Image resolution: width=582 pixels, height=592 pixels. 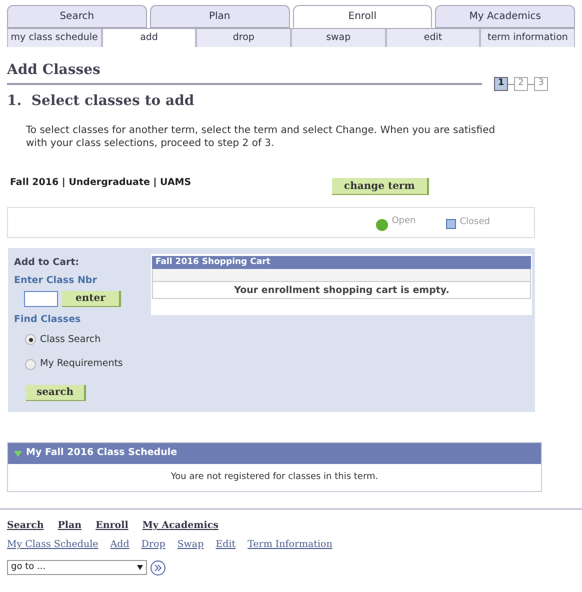 What do you see at coordinates (52, 545) in the screenshot?
I see `footer-sublink: My Class Schedule` at bounding box center [52, 545].